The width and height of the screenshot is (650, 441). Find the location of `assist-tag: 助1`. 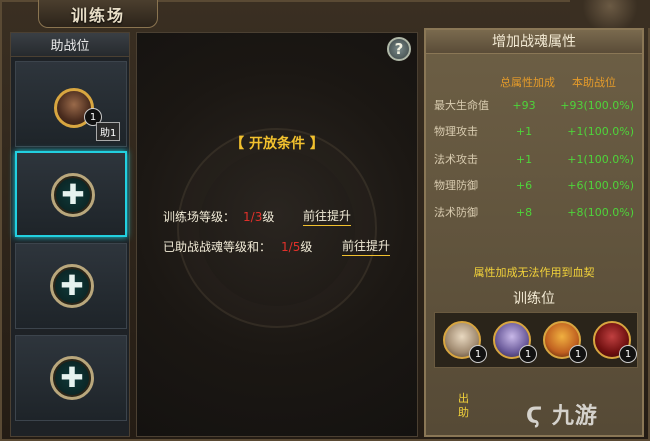

assist-tag: 助1 is located at coordinates (108, 131).